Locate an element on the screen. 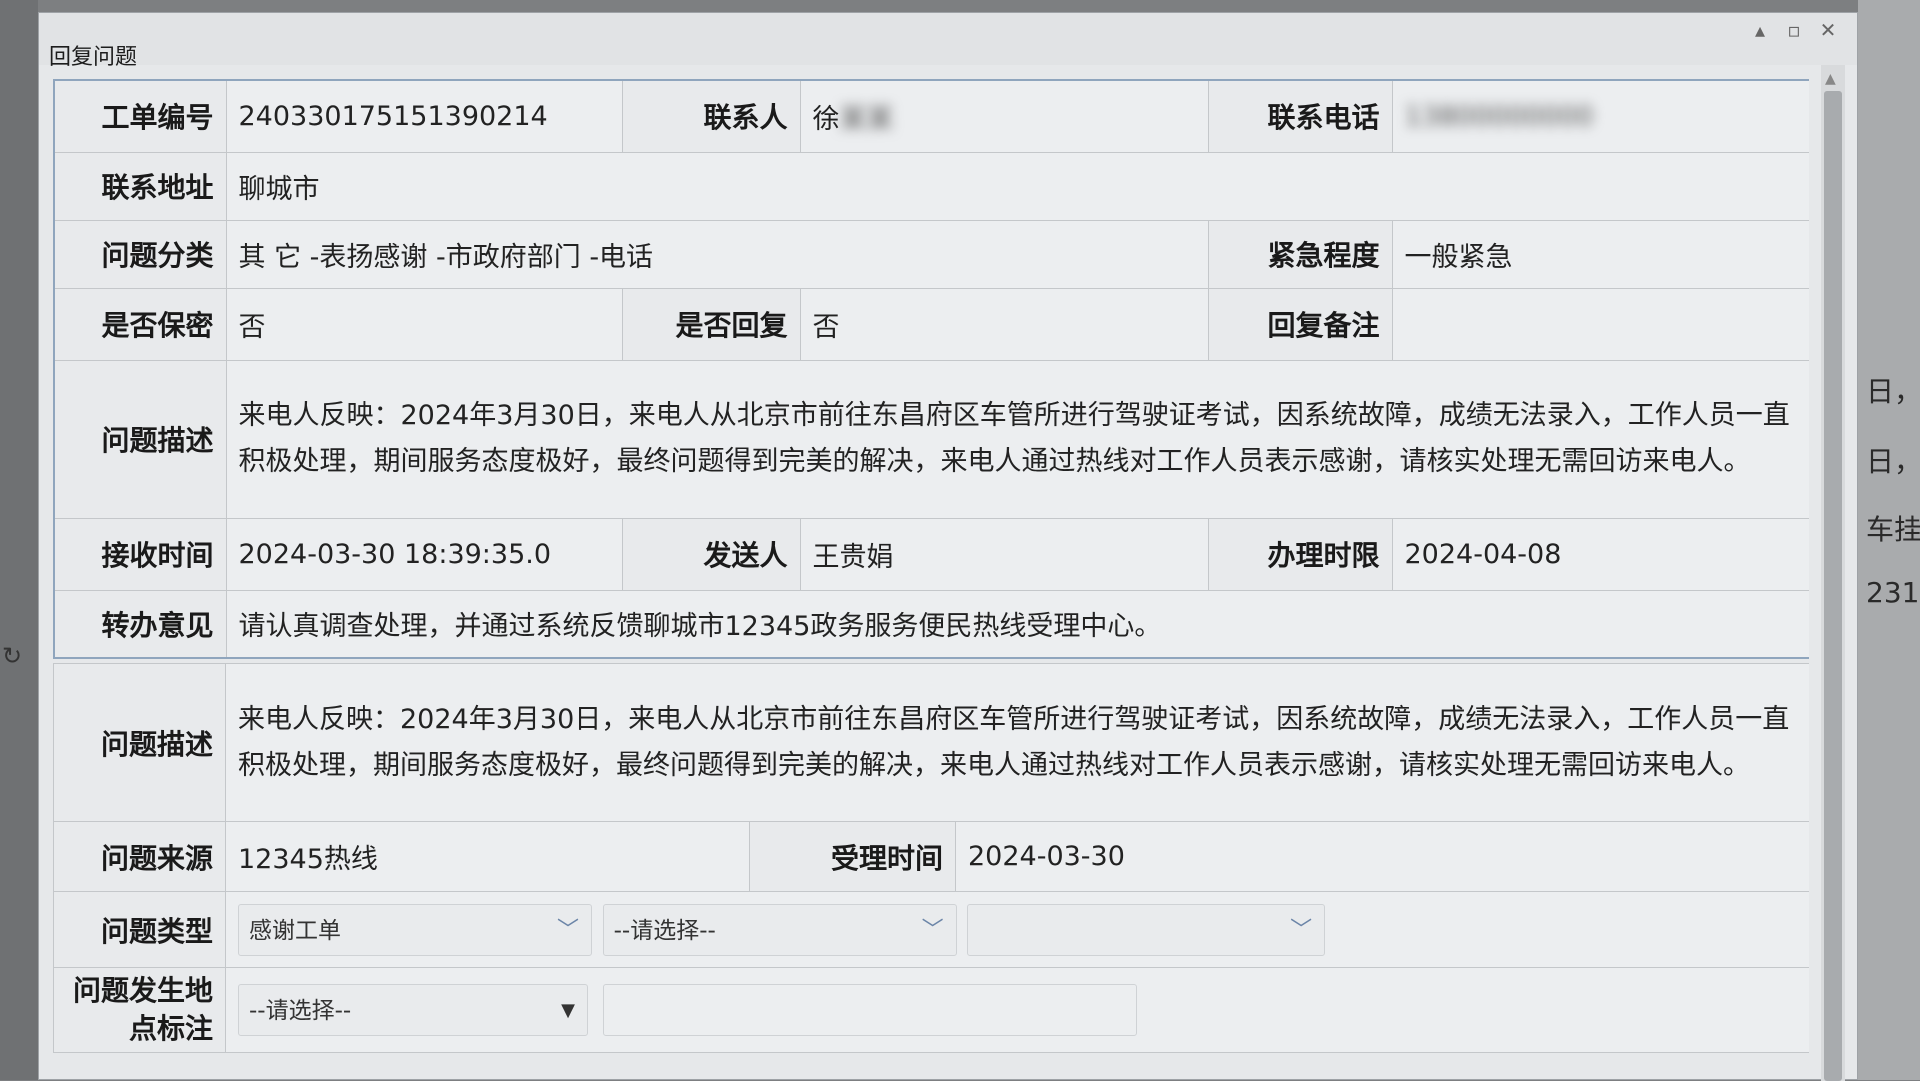 This screenshot has width=1920, height=1081. location-fields: --请选择-- ▼ is located at coordinates (1016, 1010).